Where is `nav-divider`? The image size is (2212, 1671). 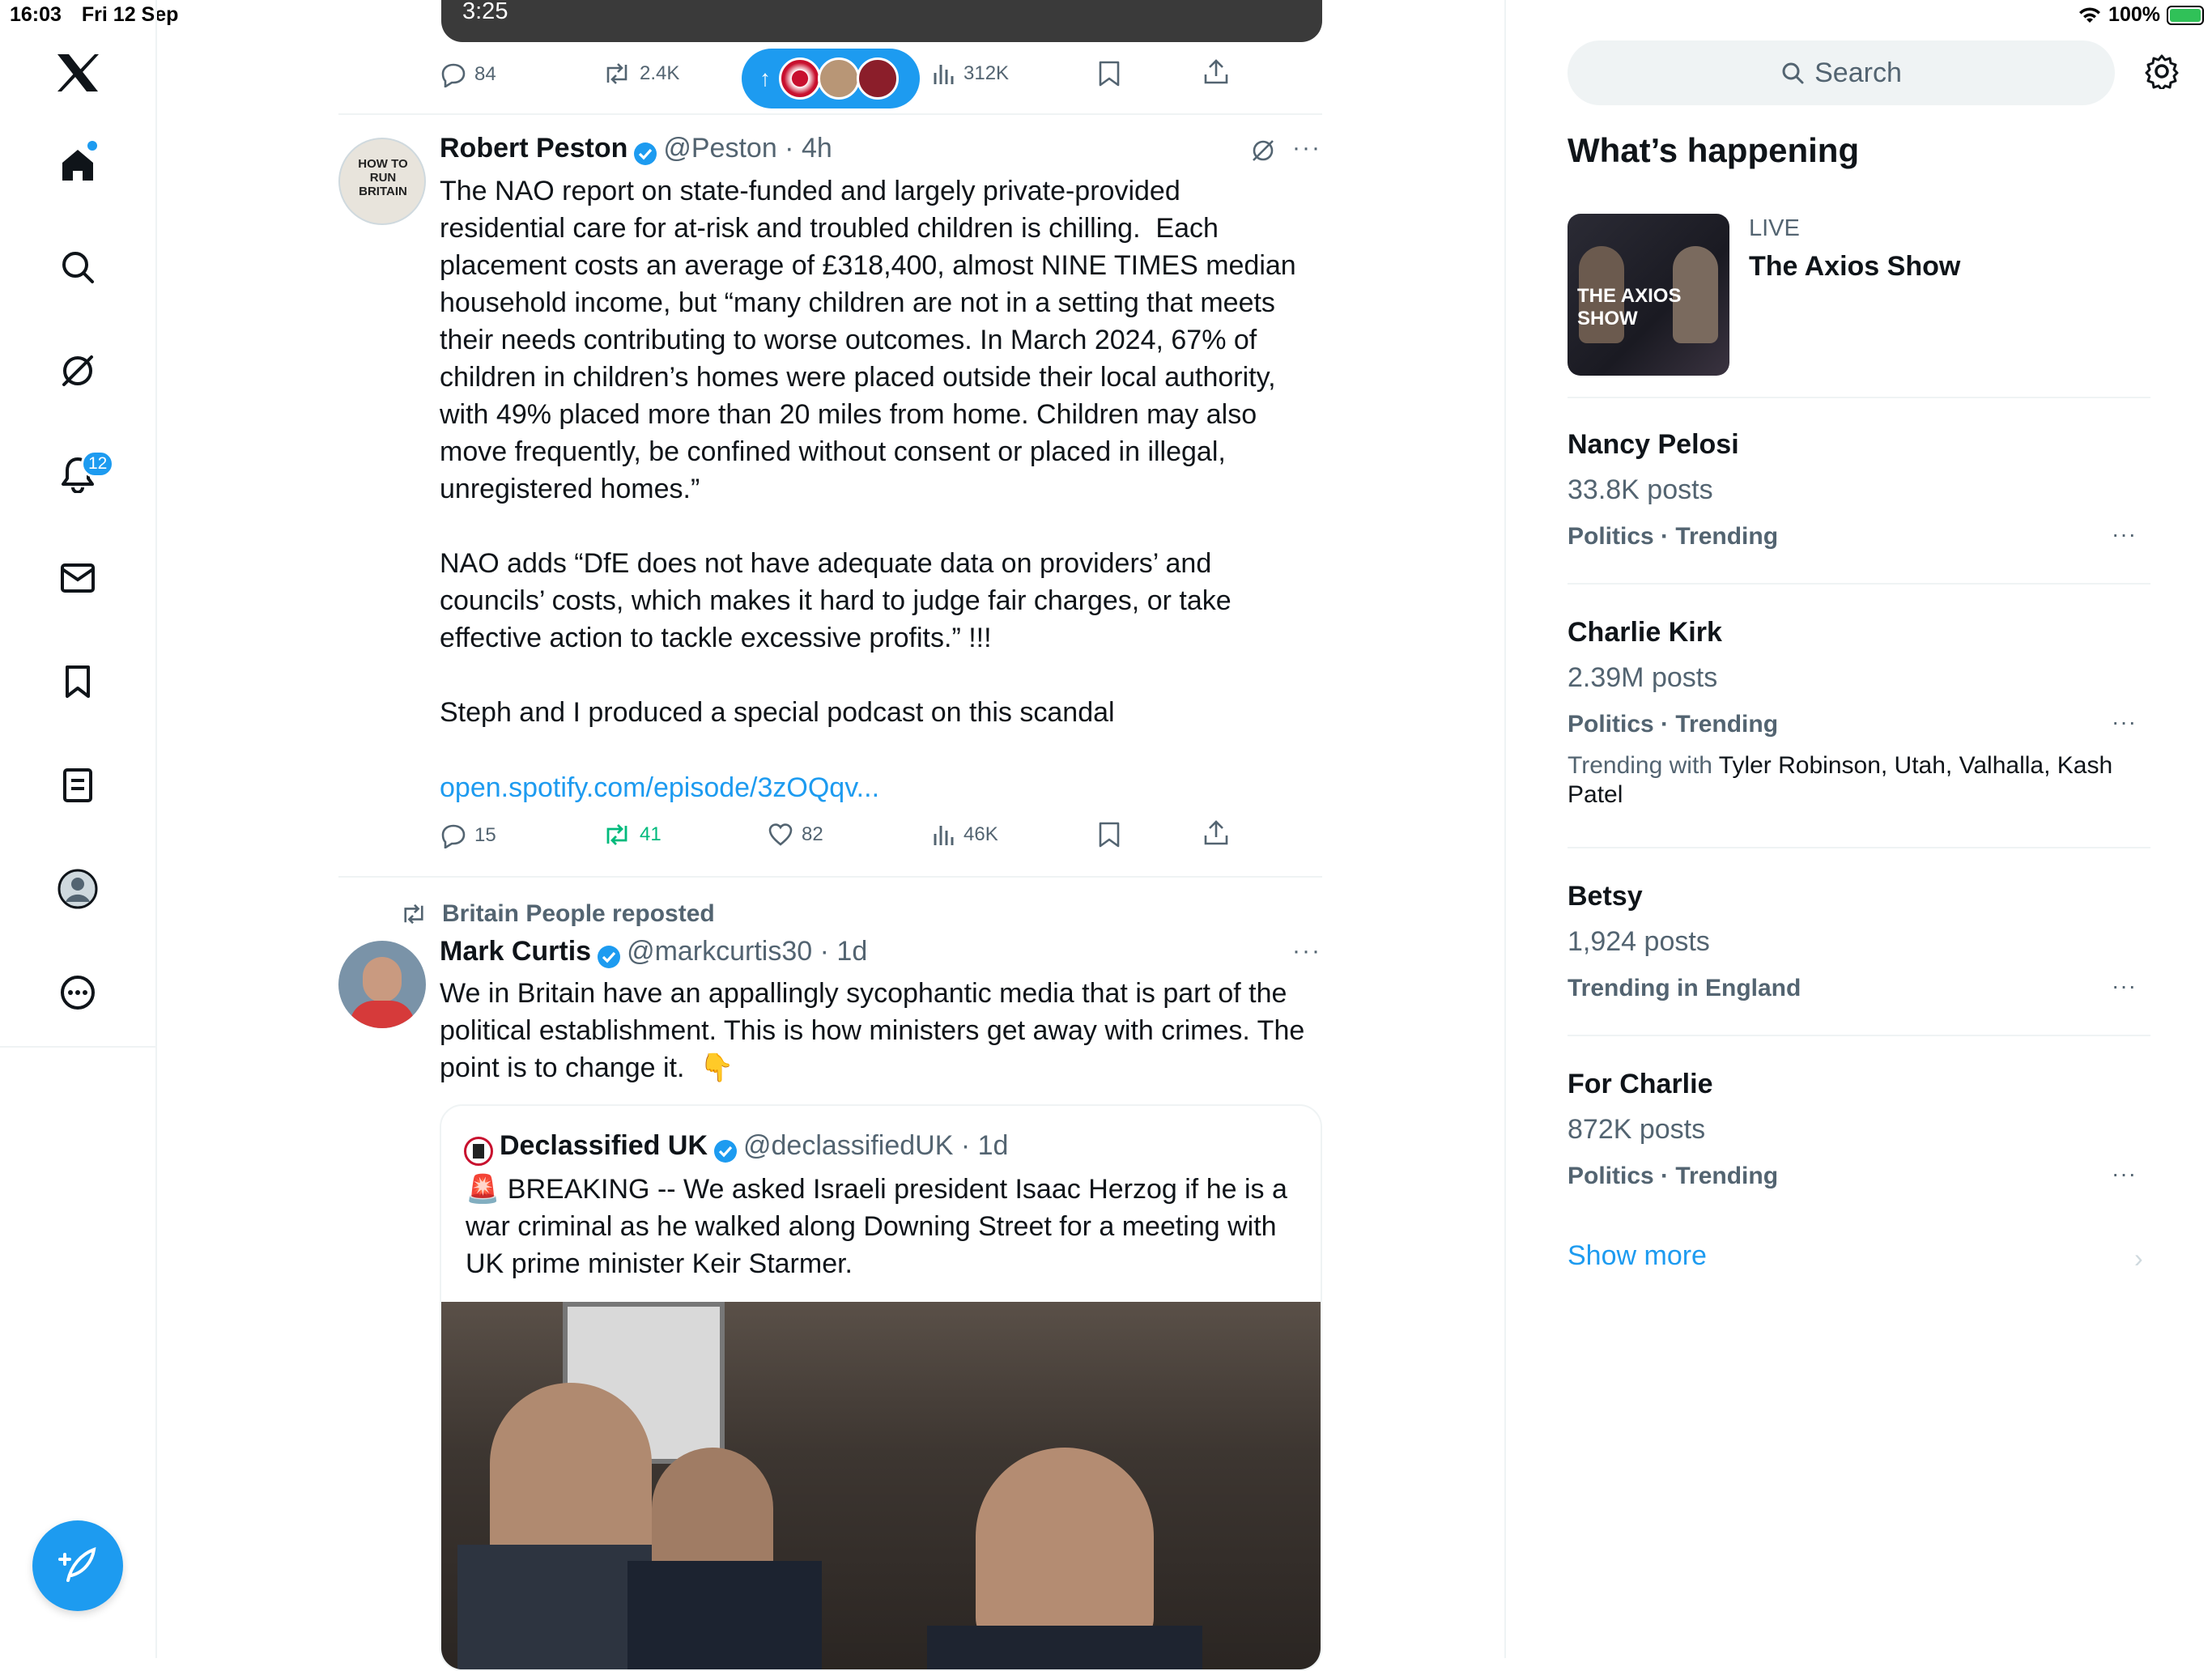 nav-divider is located at coordinates (78, 1047).